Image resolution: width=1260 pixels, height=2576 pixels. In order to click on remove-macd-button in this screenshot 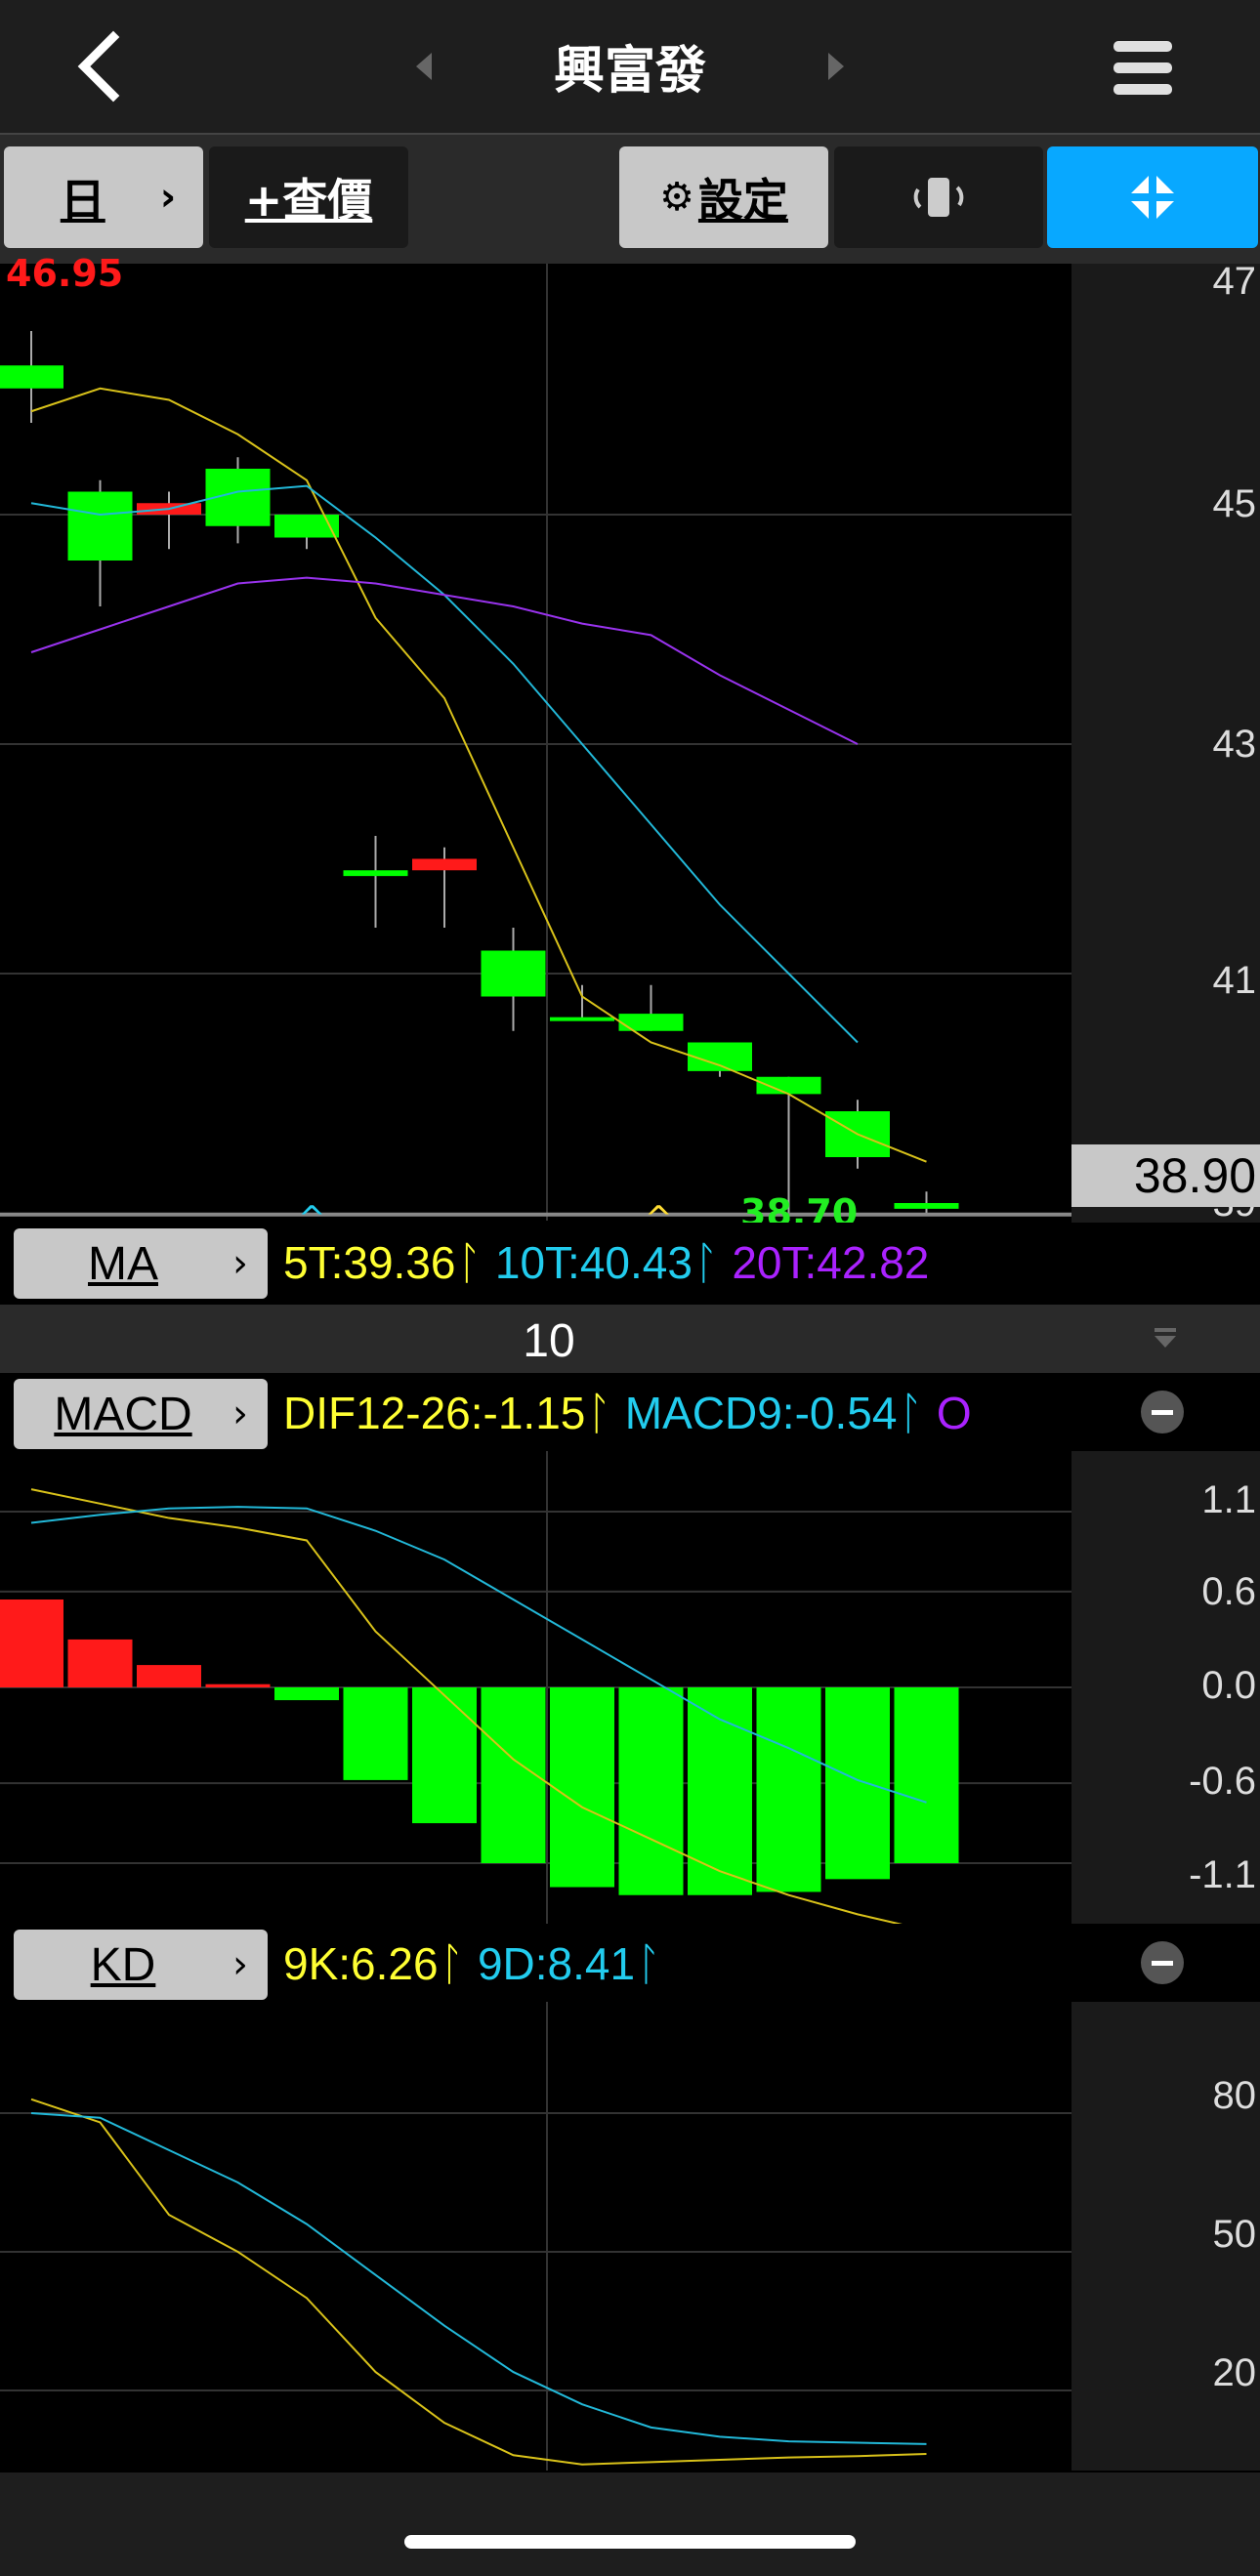, I will do `click(1162, 1412)`.